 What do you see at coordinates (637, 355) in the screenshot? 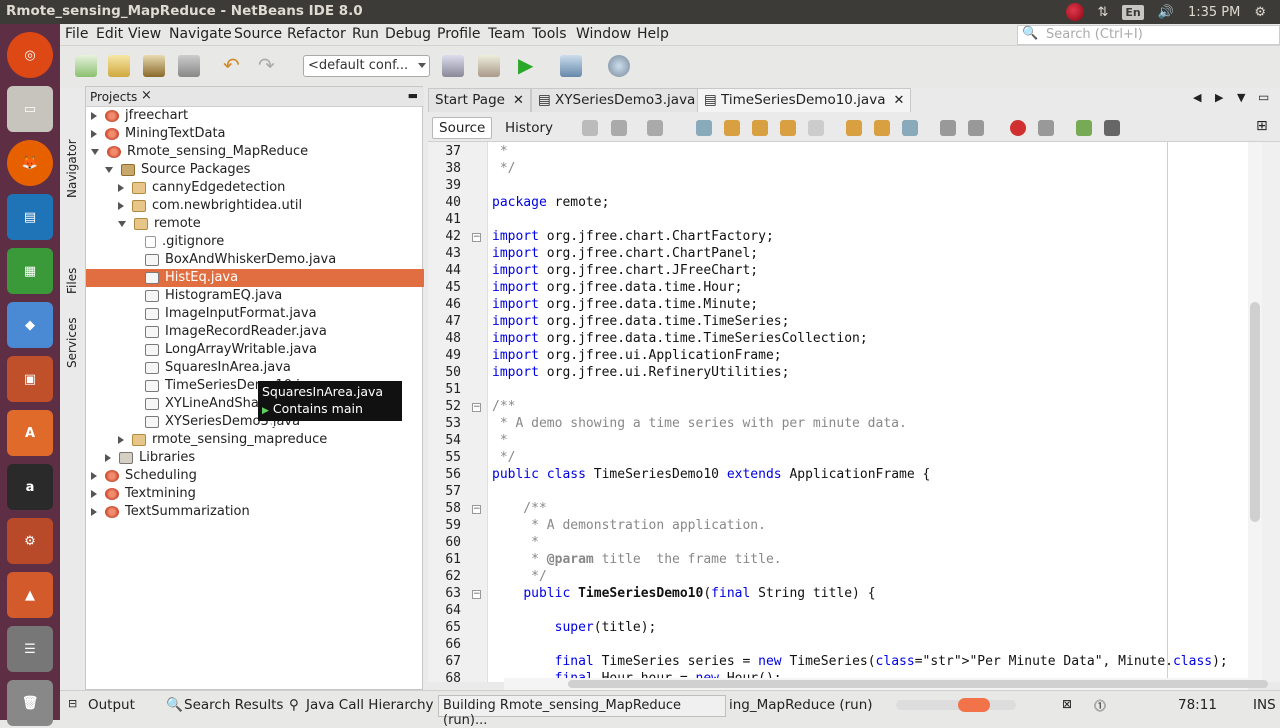
I see `code-line: import org.jfree.ui.ApplicationFrame;` at bounding box center [637, 355].